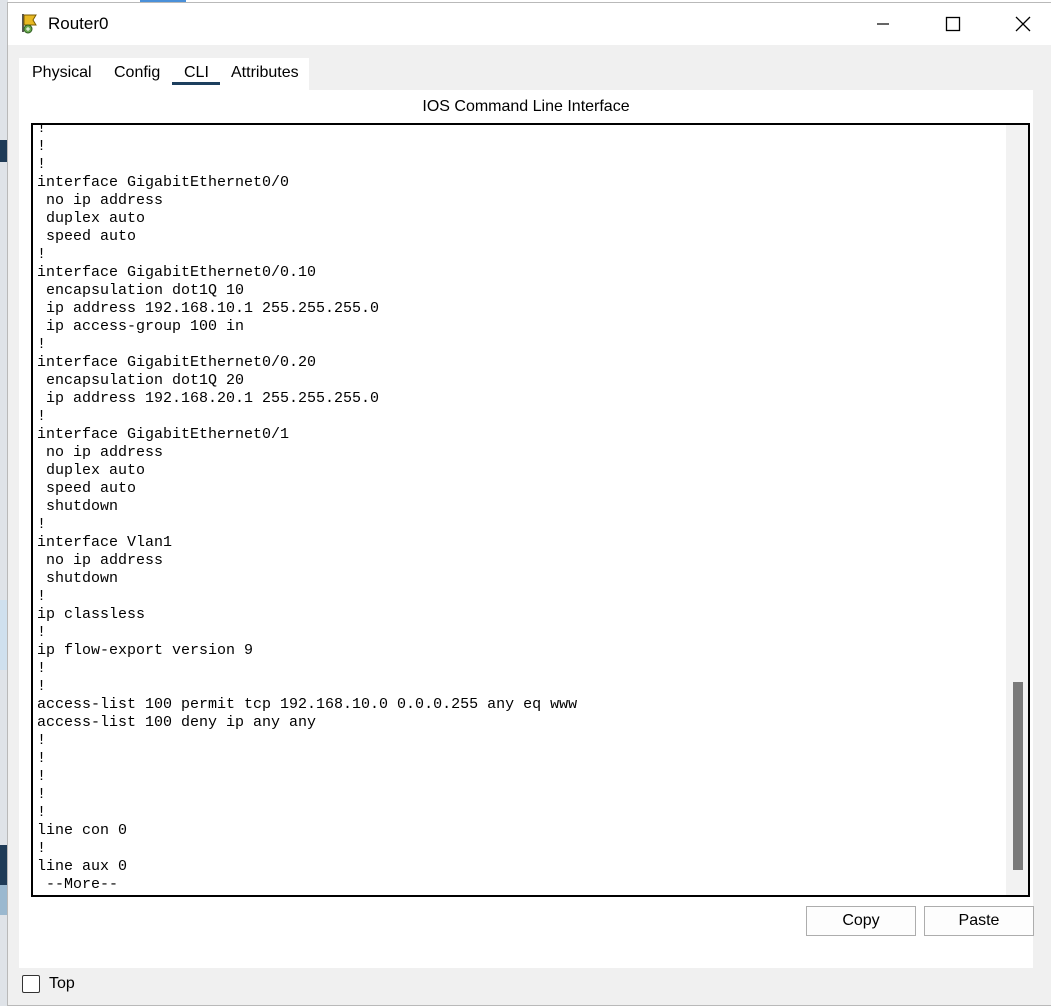 The width and height of the screenshot is (1051, 1006). What do you see at coordinates (105, 542) in the screenshot?
I see `cli-line: interface Vlan1` at bounding box center [105, 542].